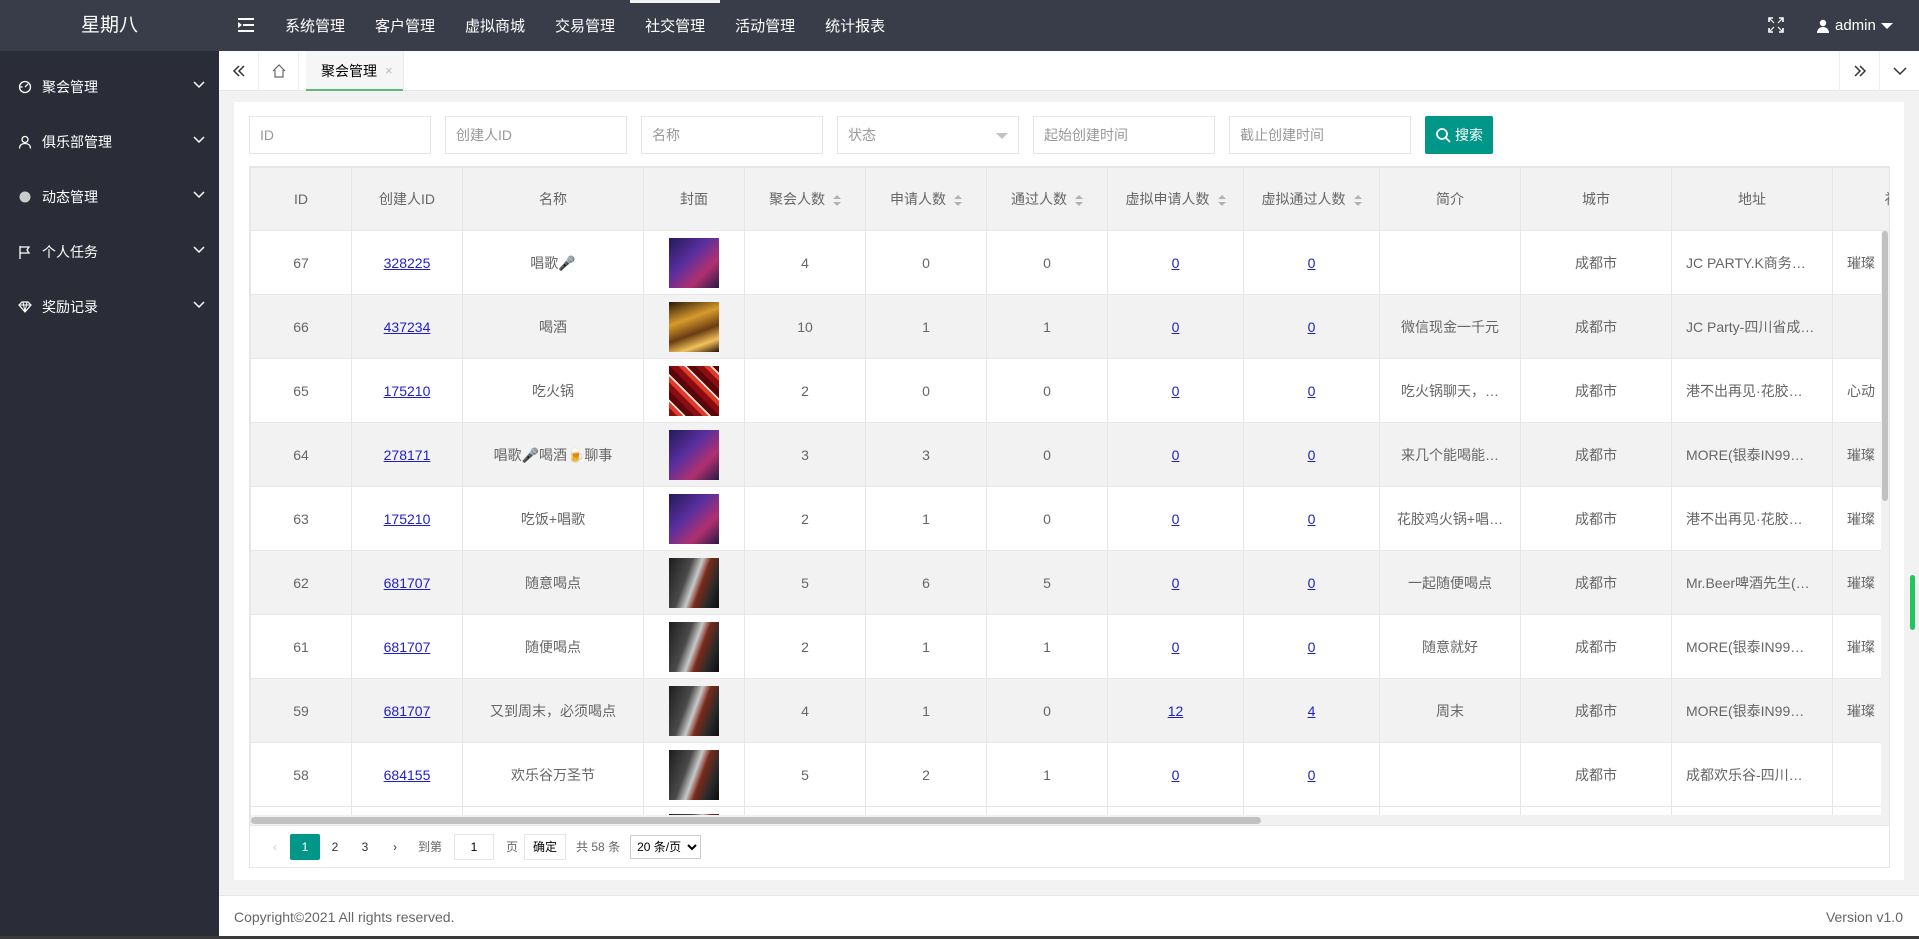 This screenshot has height=939, width=1919. Describe the element at coordinates (1069, 390) in the screenshot. I see `table-row: 65 175210 吃火锅 2 0 0 0 0 吃火锅聊天，… 成都市 港不出再见·花胶… 心动` at that location.